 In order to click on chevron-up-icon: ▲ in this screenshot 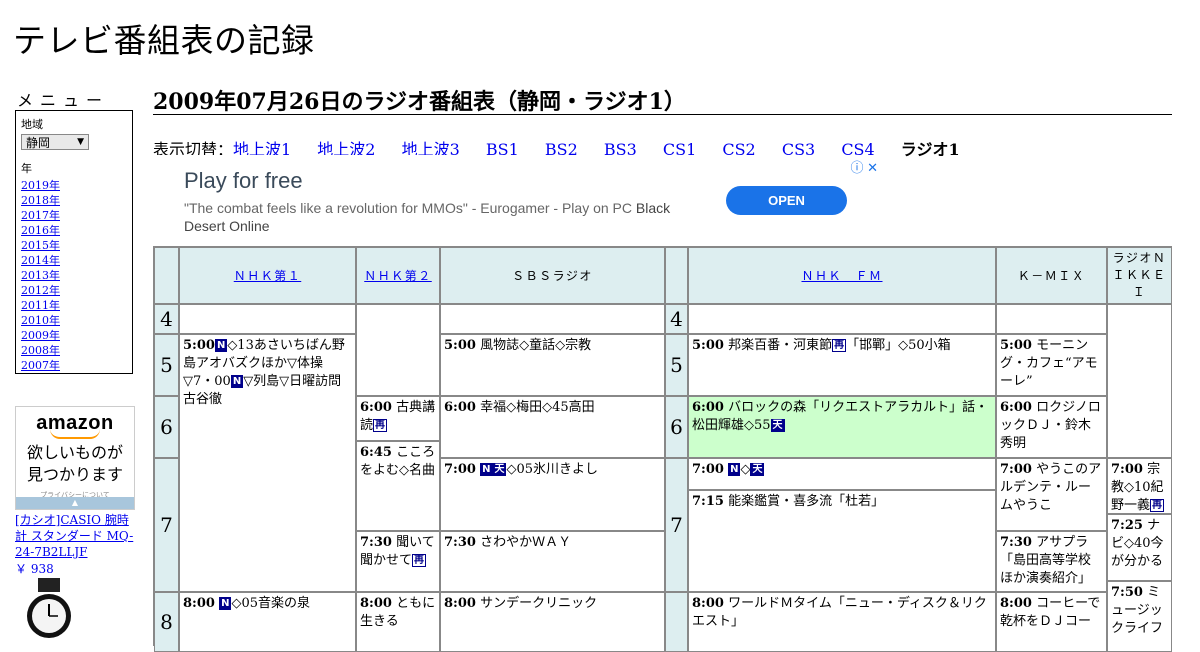, I will do `click(75, 503)`.